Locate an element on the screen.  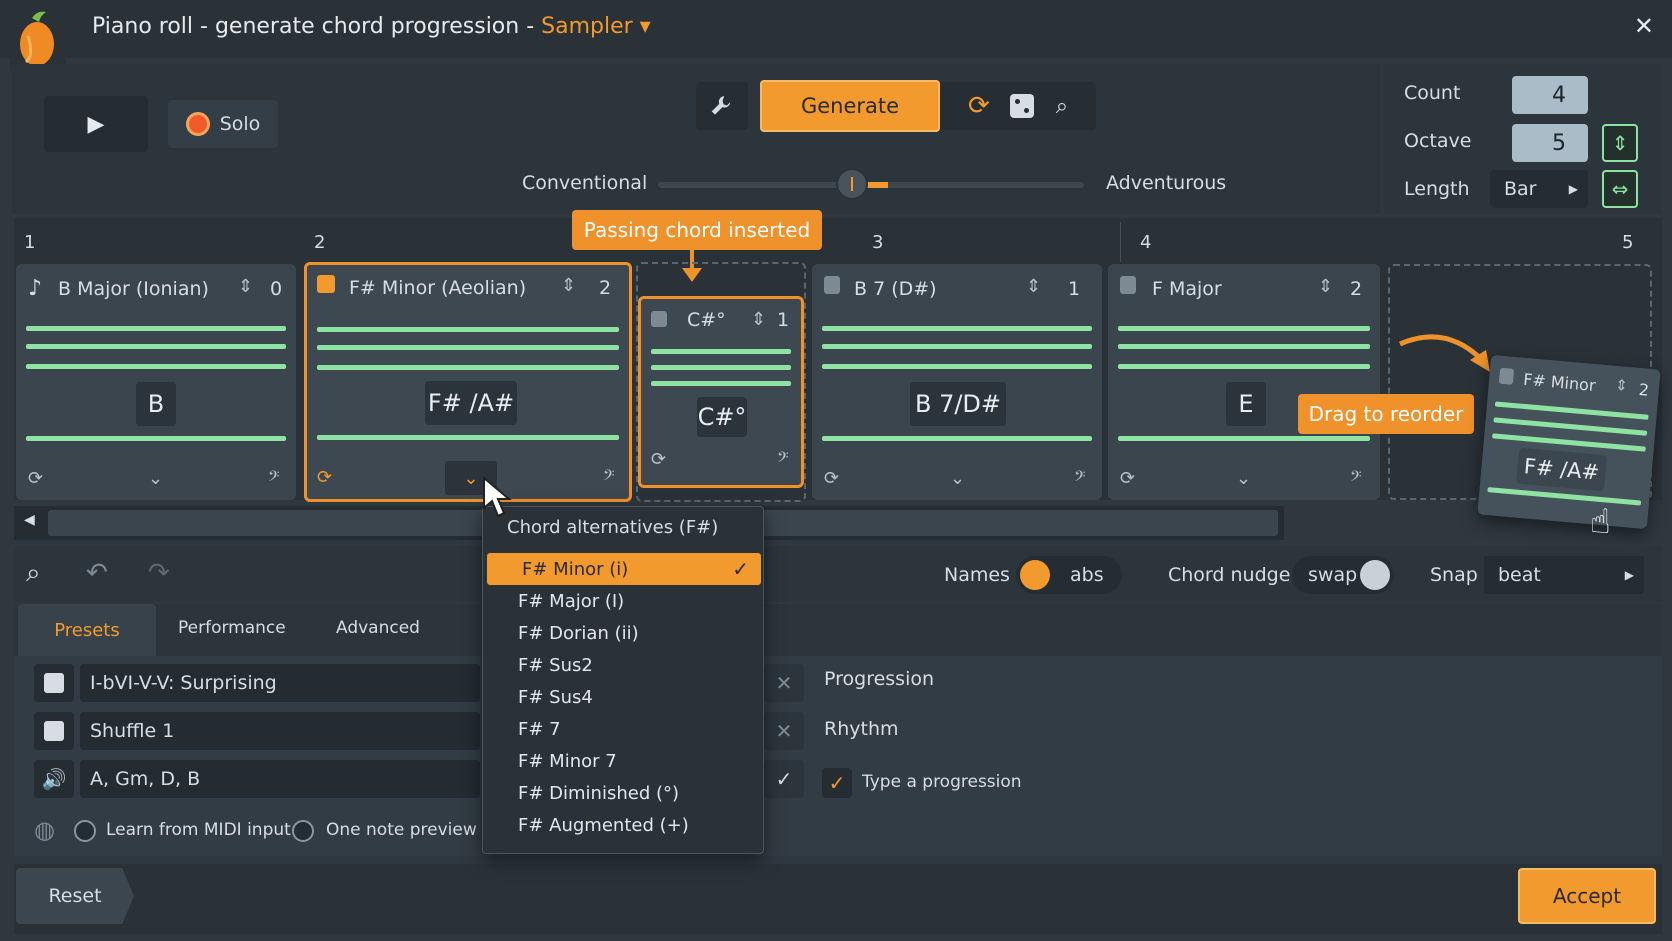
menu-item: F# Minor 7 is located at coordinates (623, 761).